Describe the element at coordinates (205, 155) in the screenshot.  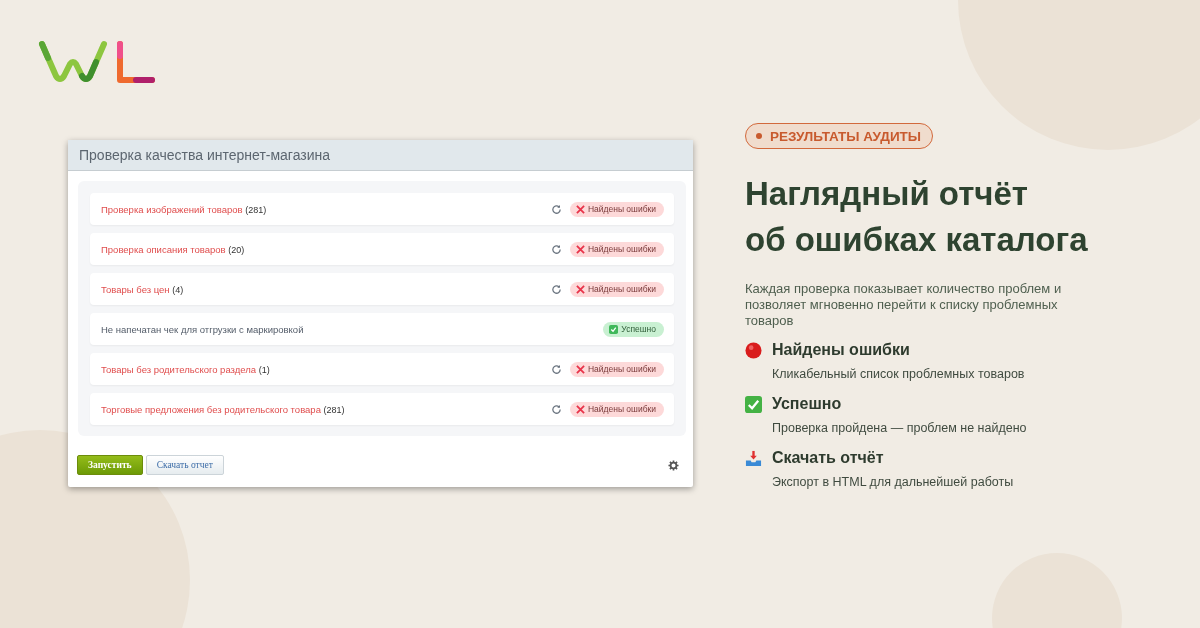
I see `window-title: Проверка качества интернет-магазина` at that location.